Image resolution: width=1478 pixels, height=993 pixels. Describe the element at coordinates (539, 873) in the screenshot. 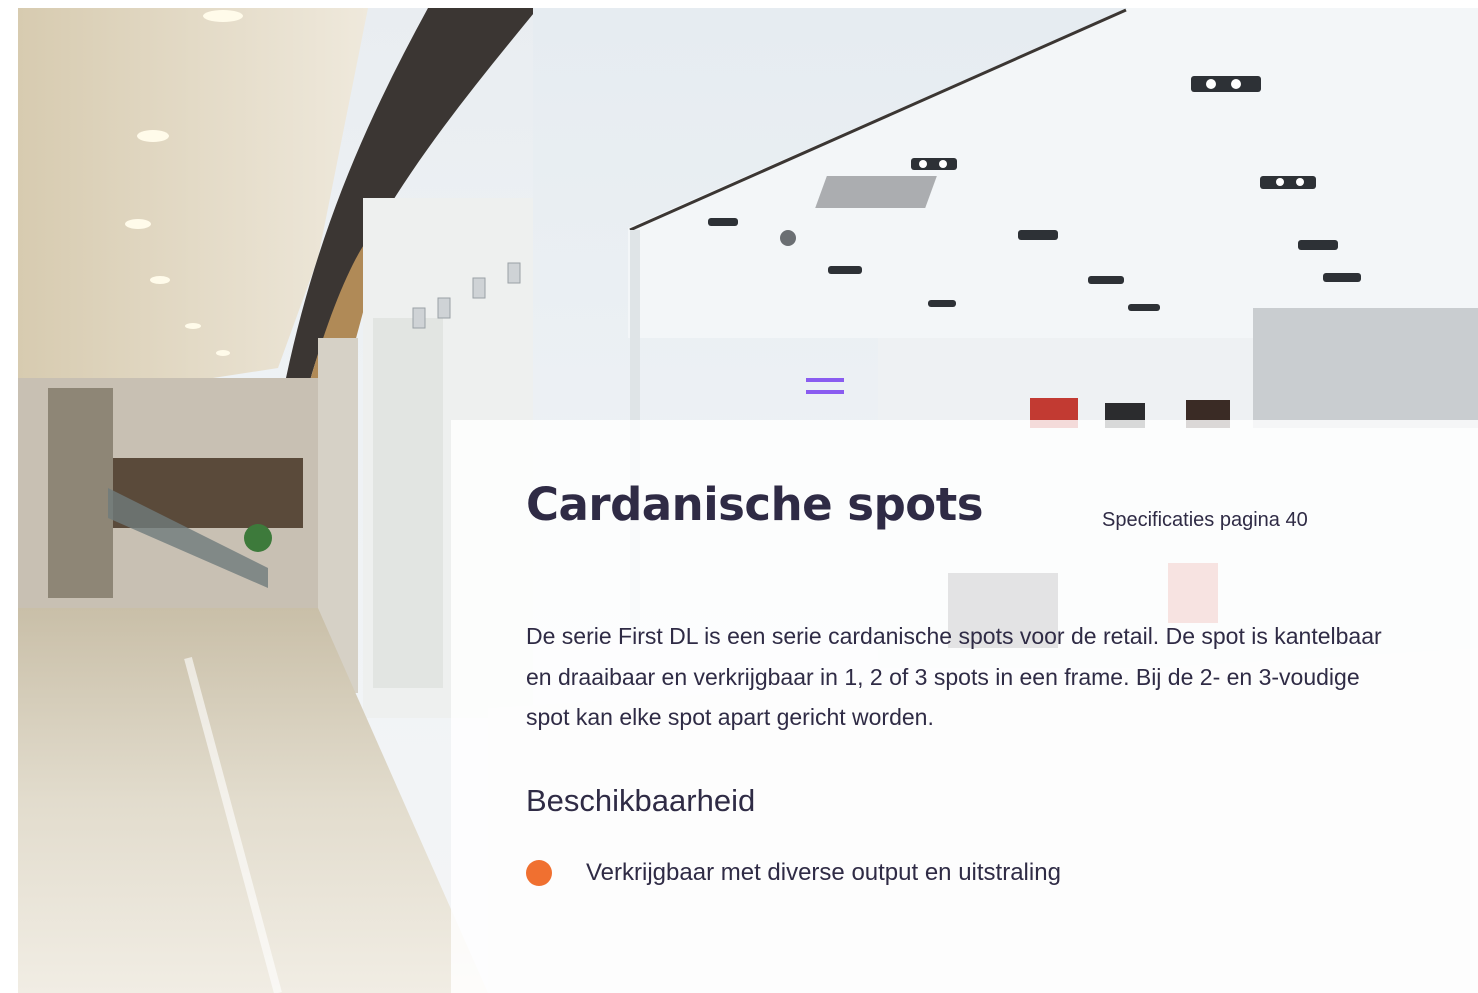

I see `orange-bullet-icon` at that location.